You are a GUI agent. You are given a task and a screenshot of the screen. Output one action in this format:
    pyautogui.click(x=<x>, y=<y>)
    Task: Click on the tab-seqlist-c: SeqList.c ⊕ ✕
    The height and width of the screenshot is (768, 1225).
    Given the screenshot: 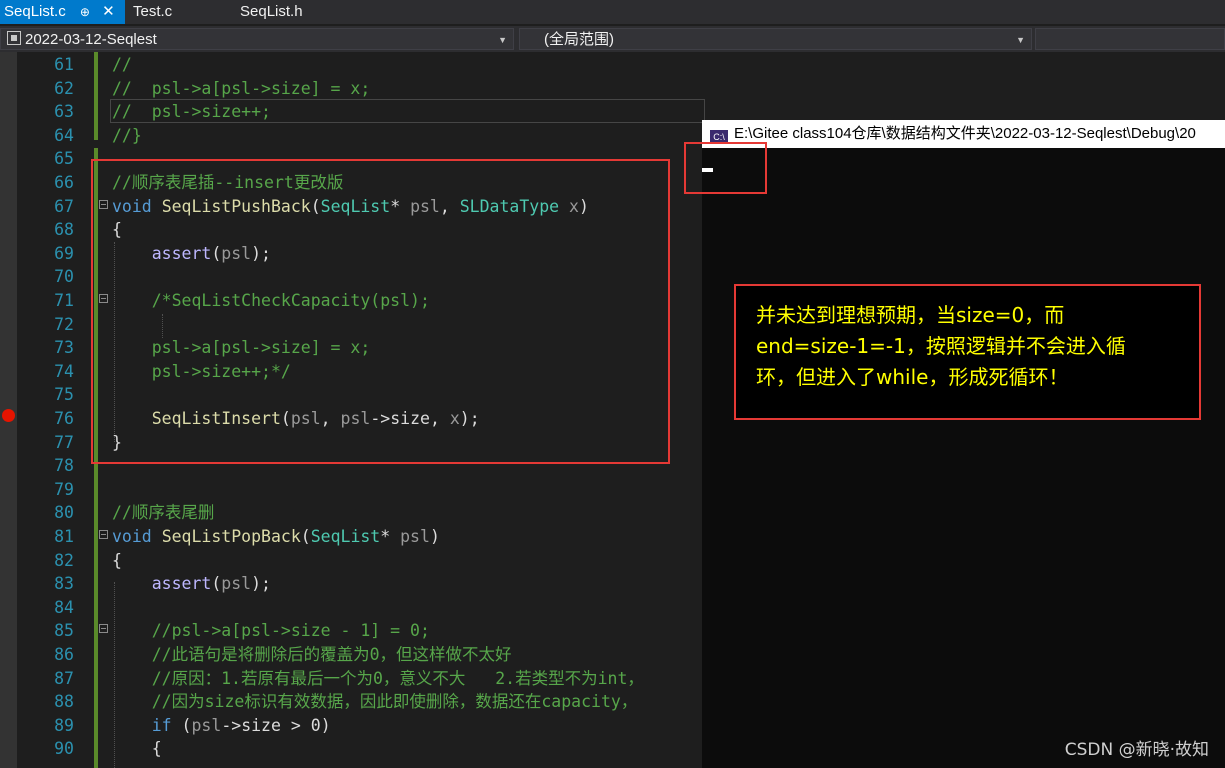 What is the action you would take?
    pyautogui.click(x=62, y=12)
    